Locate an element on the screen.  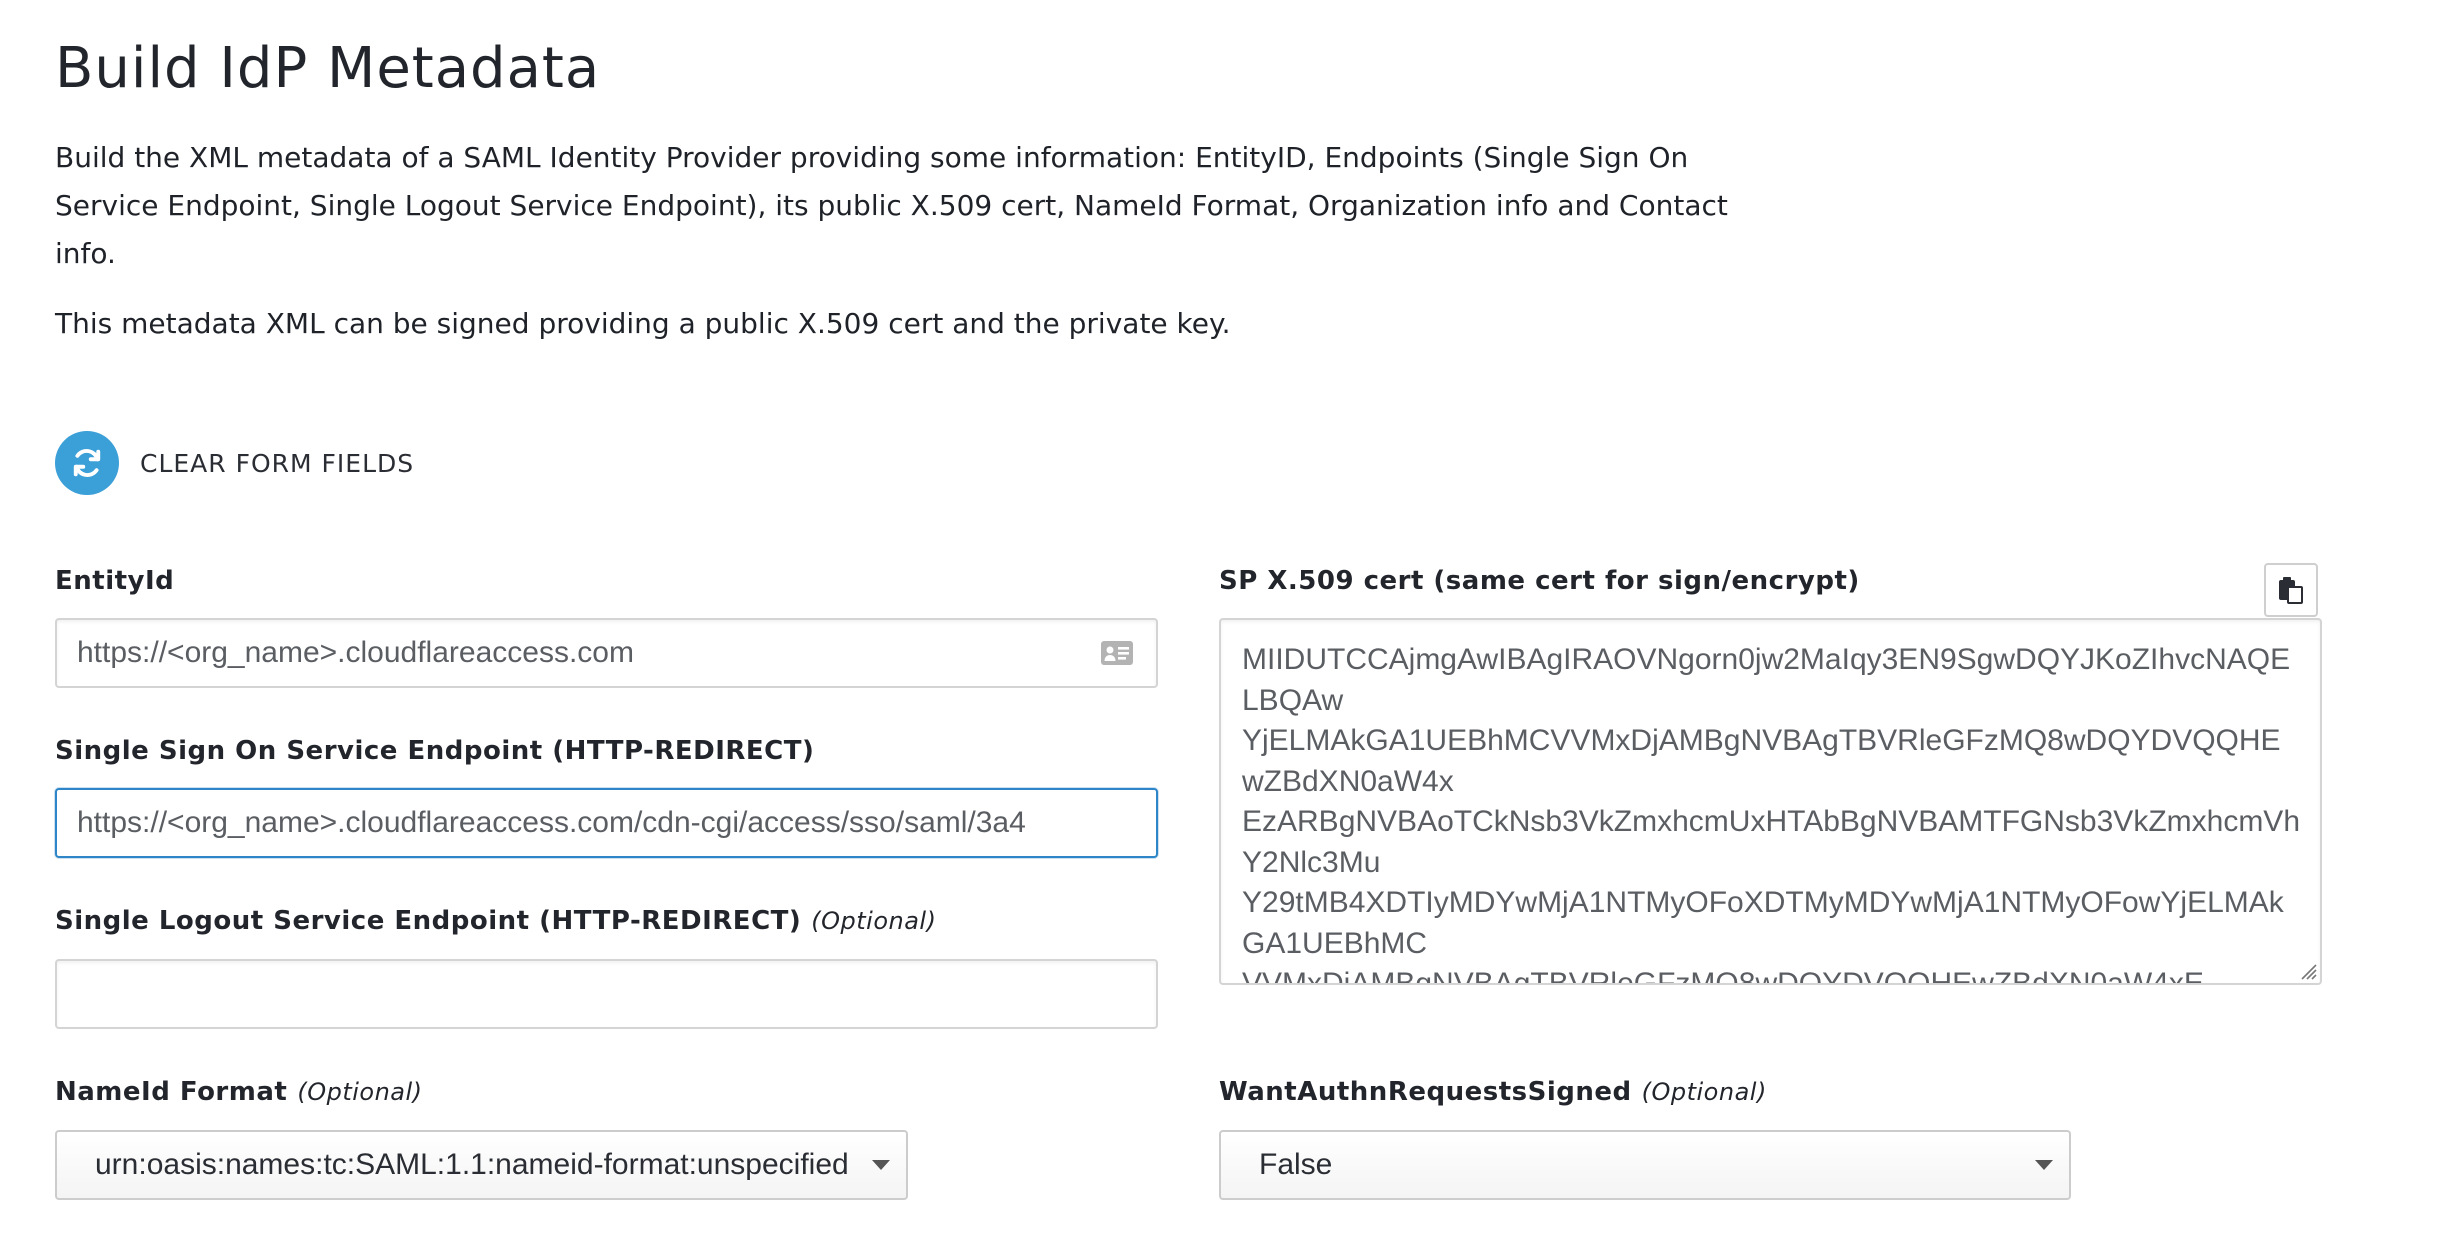
entity-id-value: https://<org_name>.cloudflareaccess.com is located at coordinates (355, 652).